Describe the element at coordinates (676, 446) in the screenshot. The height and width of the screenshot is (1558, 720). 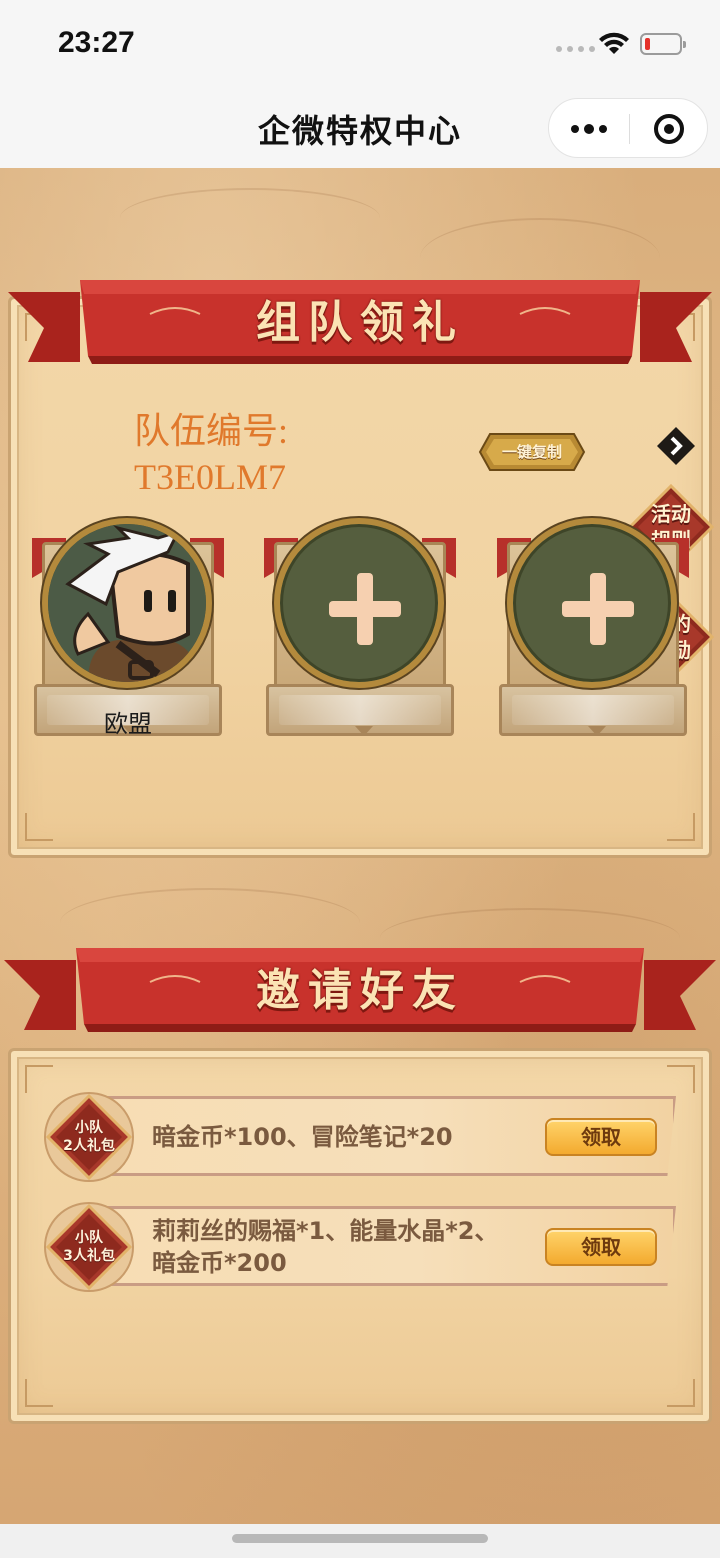
I see `chevron-right-icon` at that location.